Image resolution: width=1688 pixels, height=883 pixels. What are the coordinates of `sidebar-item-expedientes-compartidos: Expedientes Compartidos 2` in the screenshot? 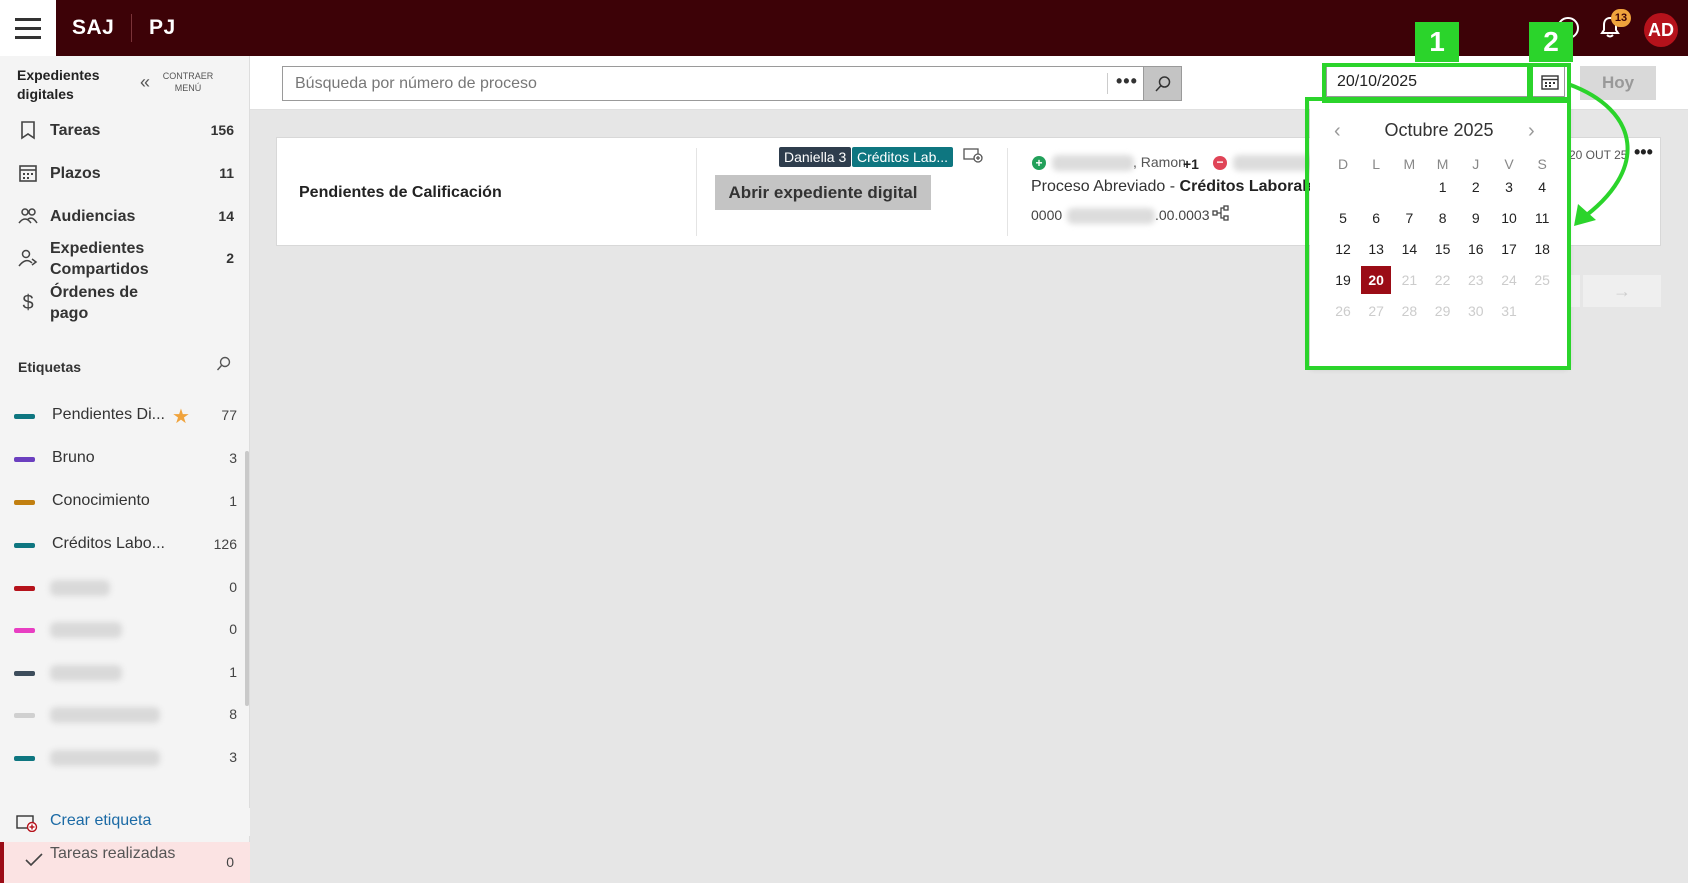 It's located at (125, 260).